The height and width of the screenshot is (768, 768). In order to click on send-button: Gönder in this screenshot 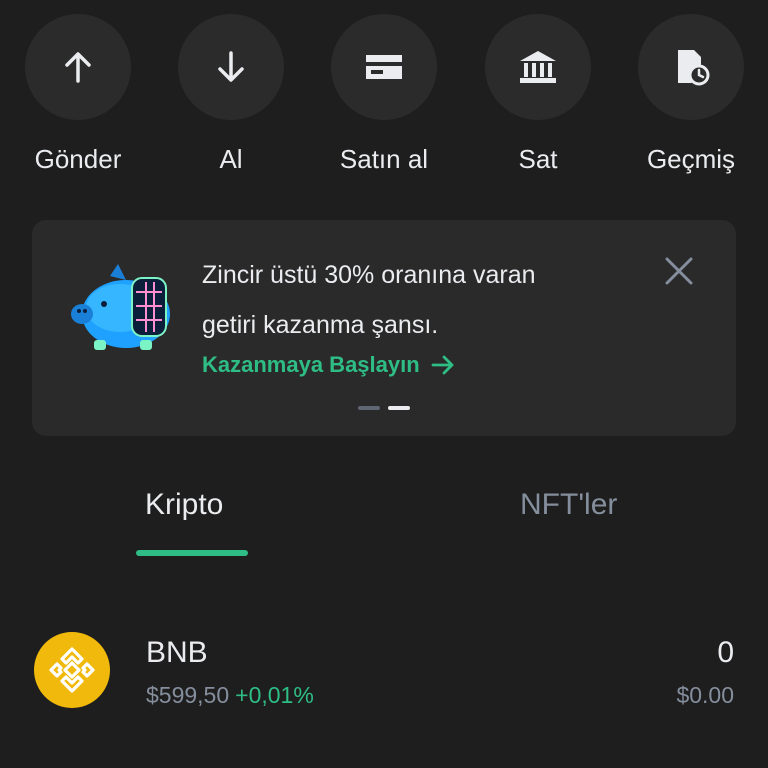, I will do `click(78, 94)`.